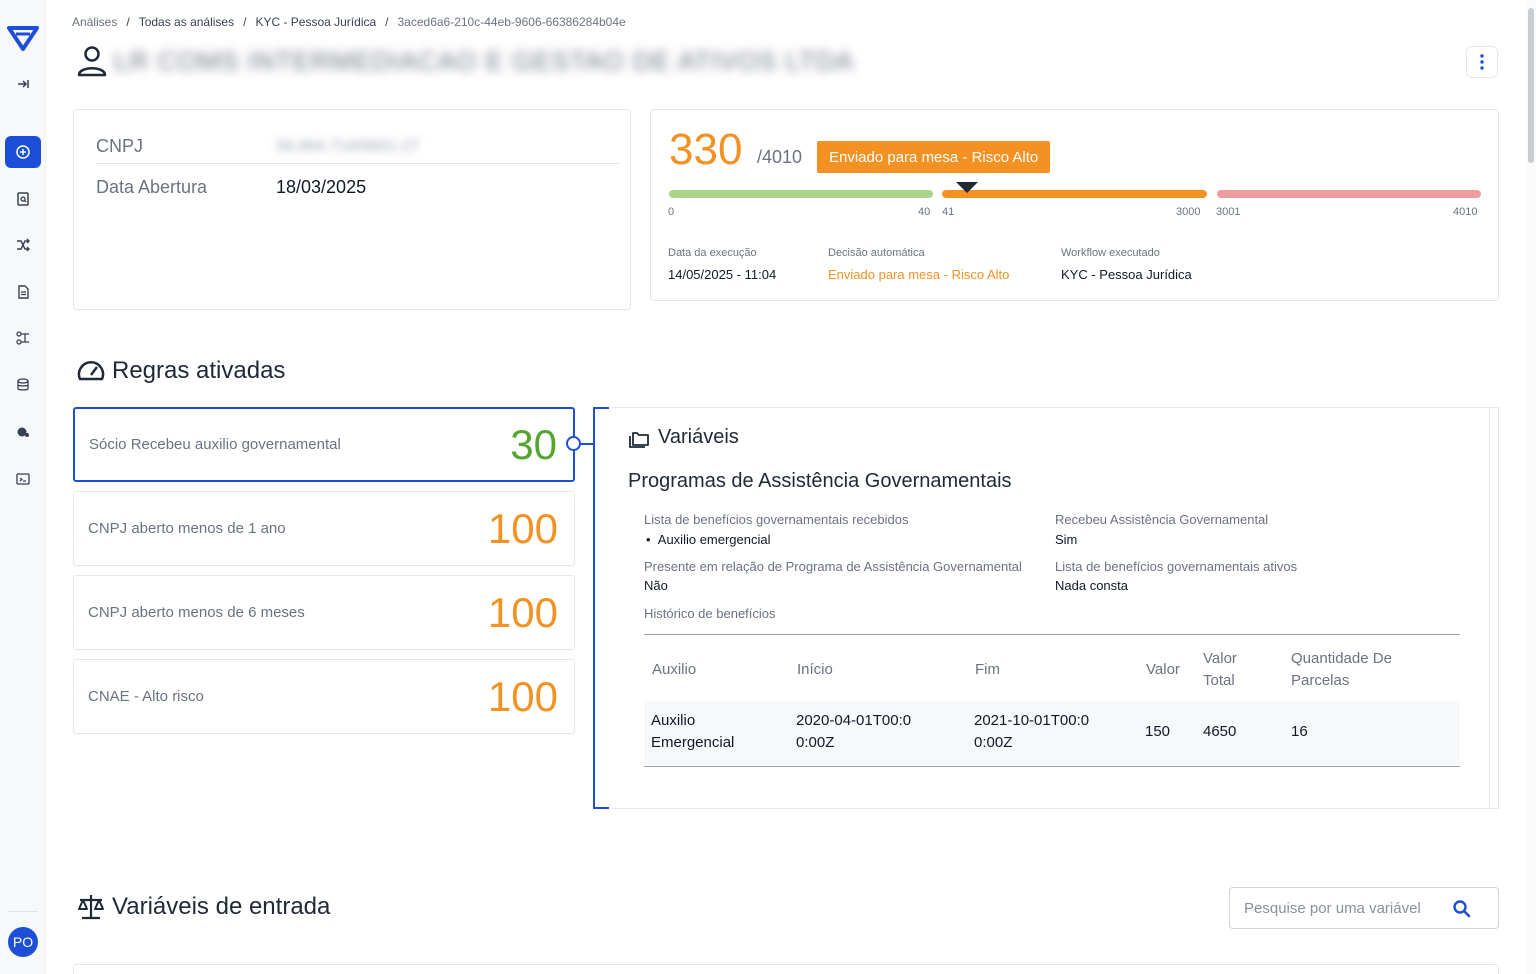 This screenshot has width=1536, height=974. I want to click on scrollbar-thumb, so click(1531, 85).